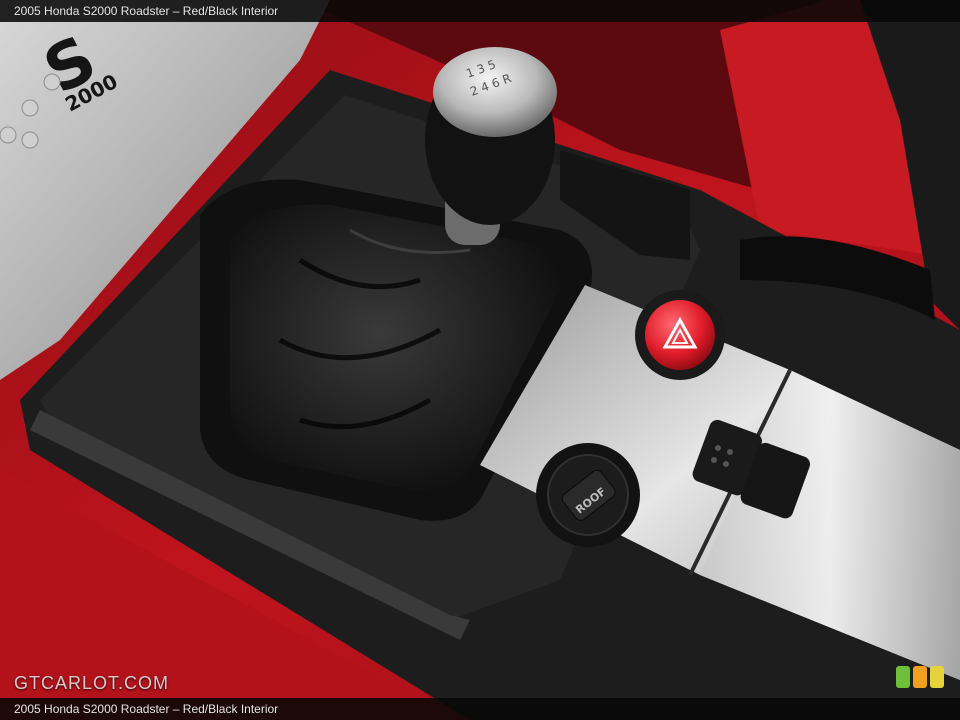 This screenshot has width=960, height=720. I want to click on watermark-logo-icon, so click(920, 677).